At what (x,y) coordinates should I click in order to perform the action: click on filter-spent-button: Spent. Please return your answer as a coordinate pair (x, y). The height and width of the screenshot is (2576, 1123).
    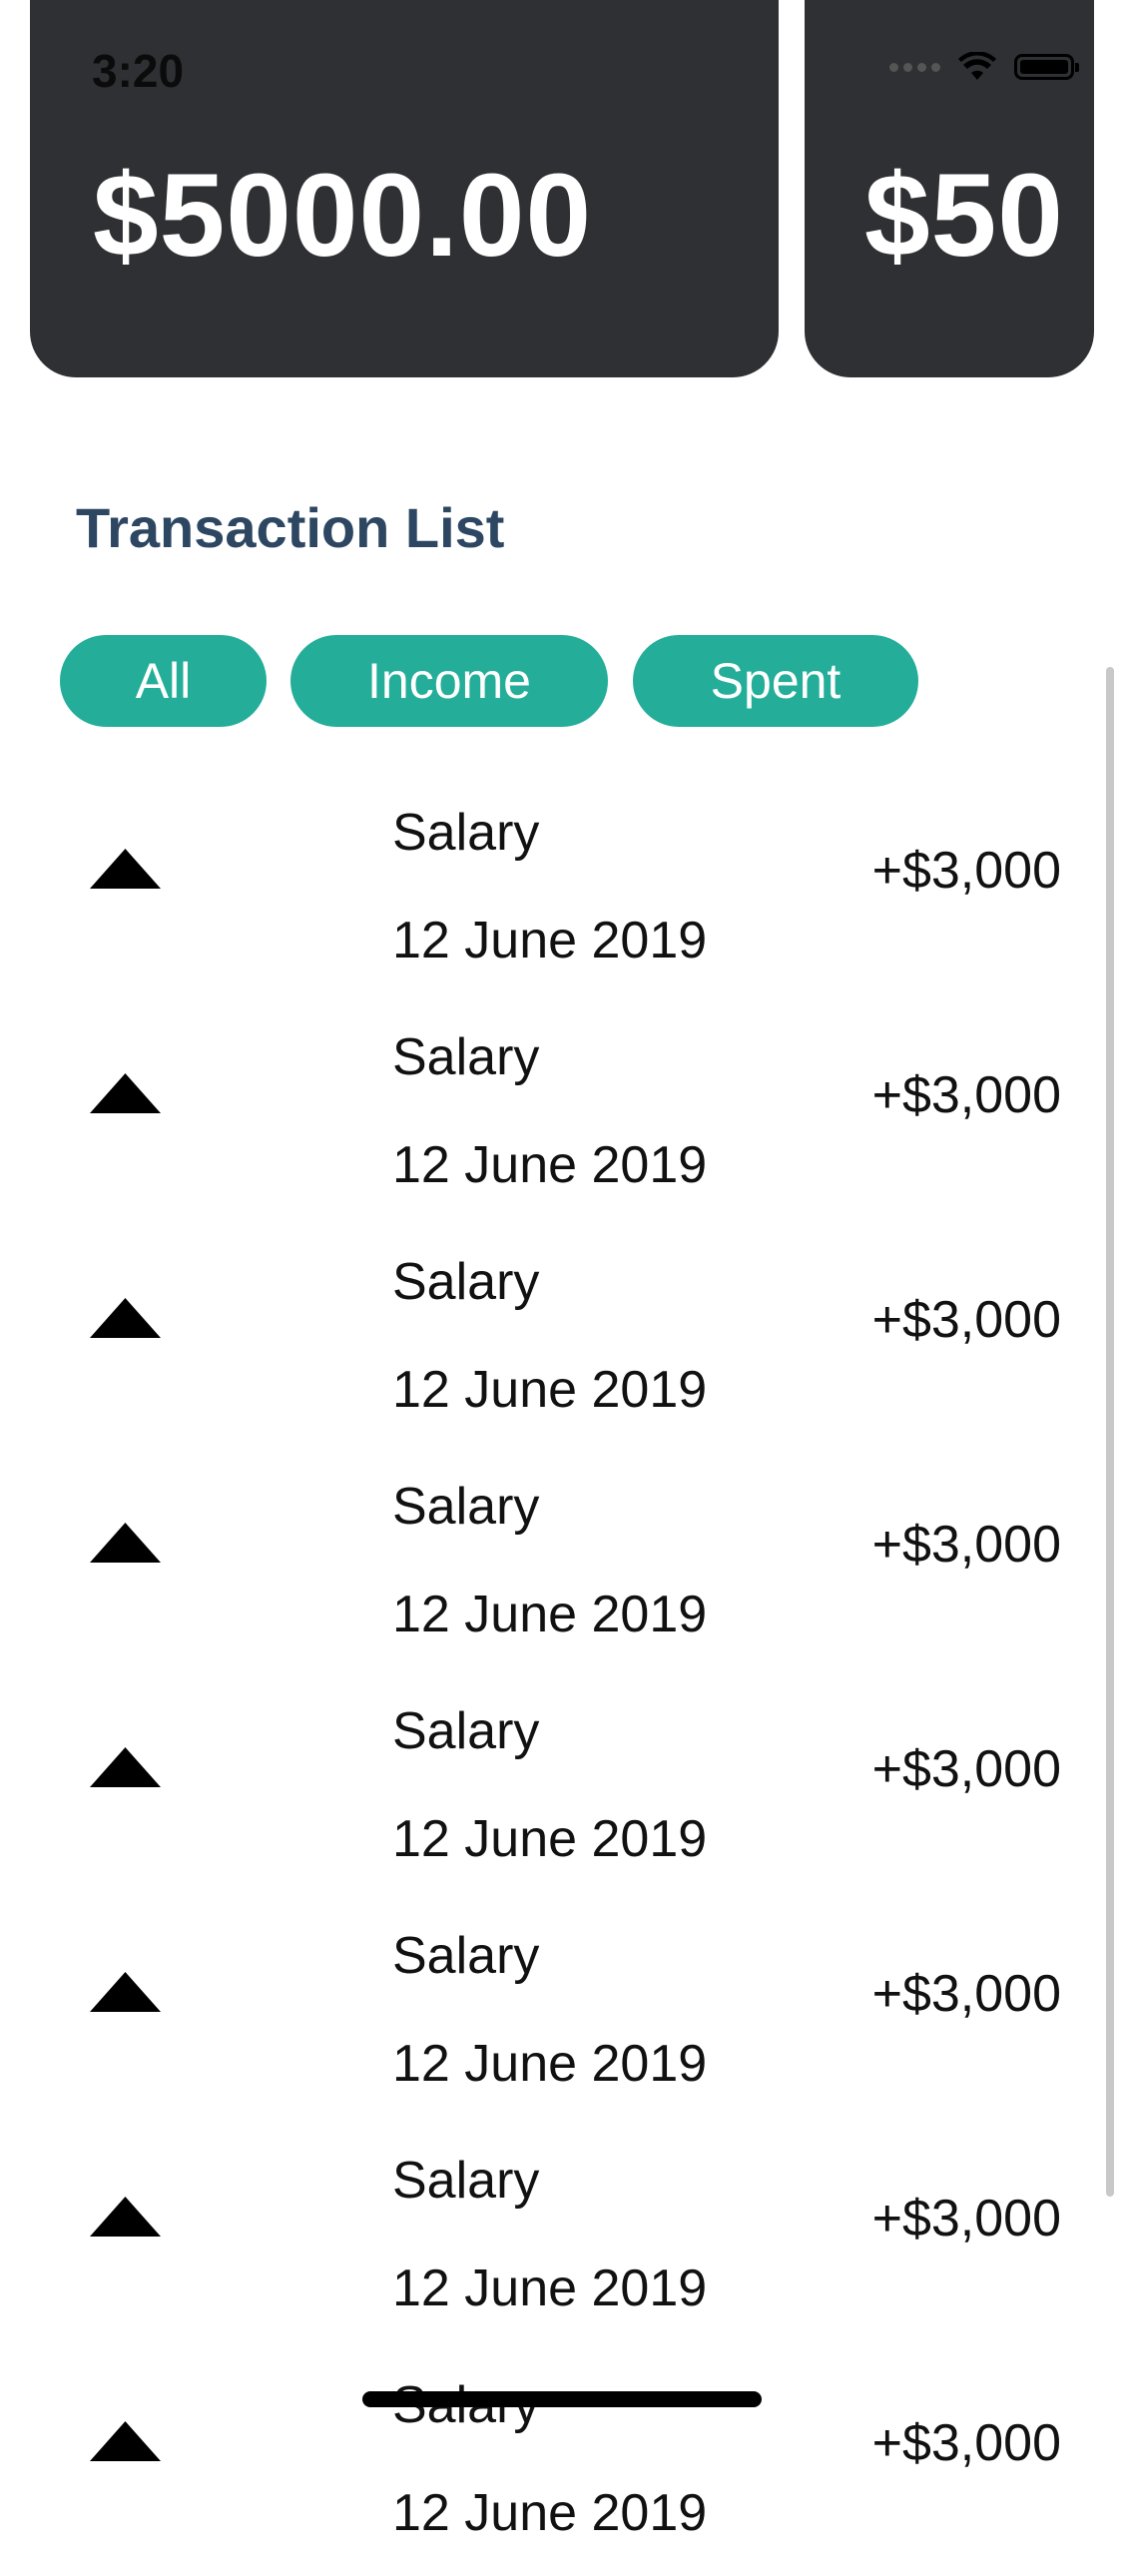
    Looking at the image, I should click on (775, 681).